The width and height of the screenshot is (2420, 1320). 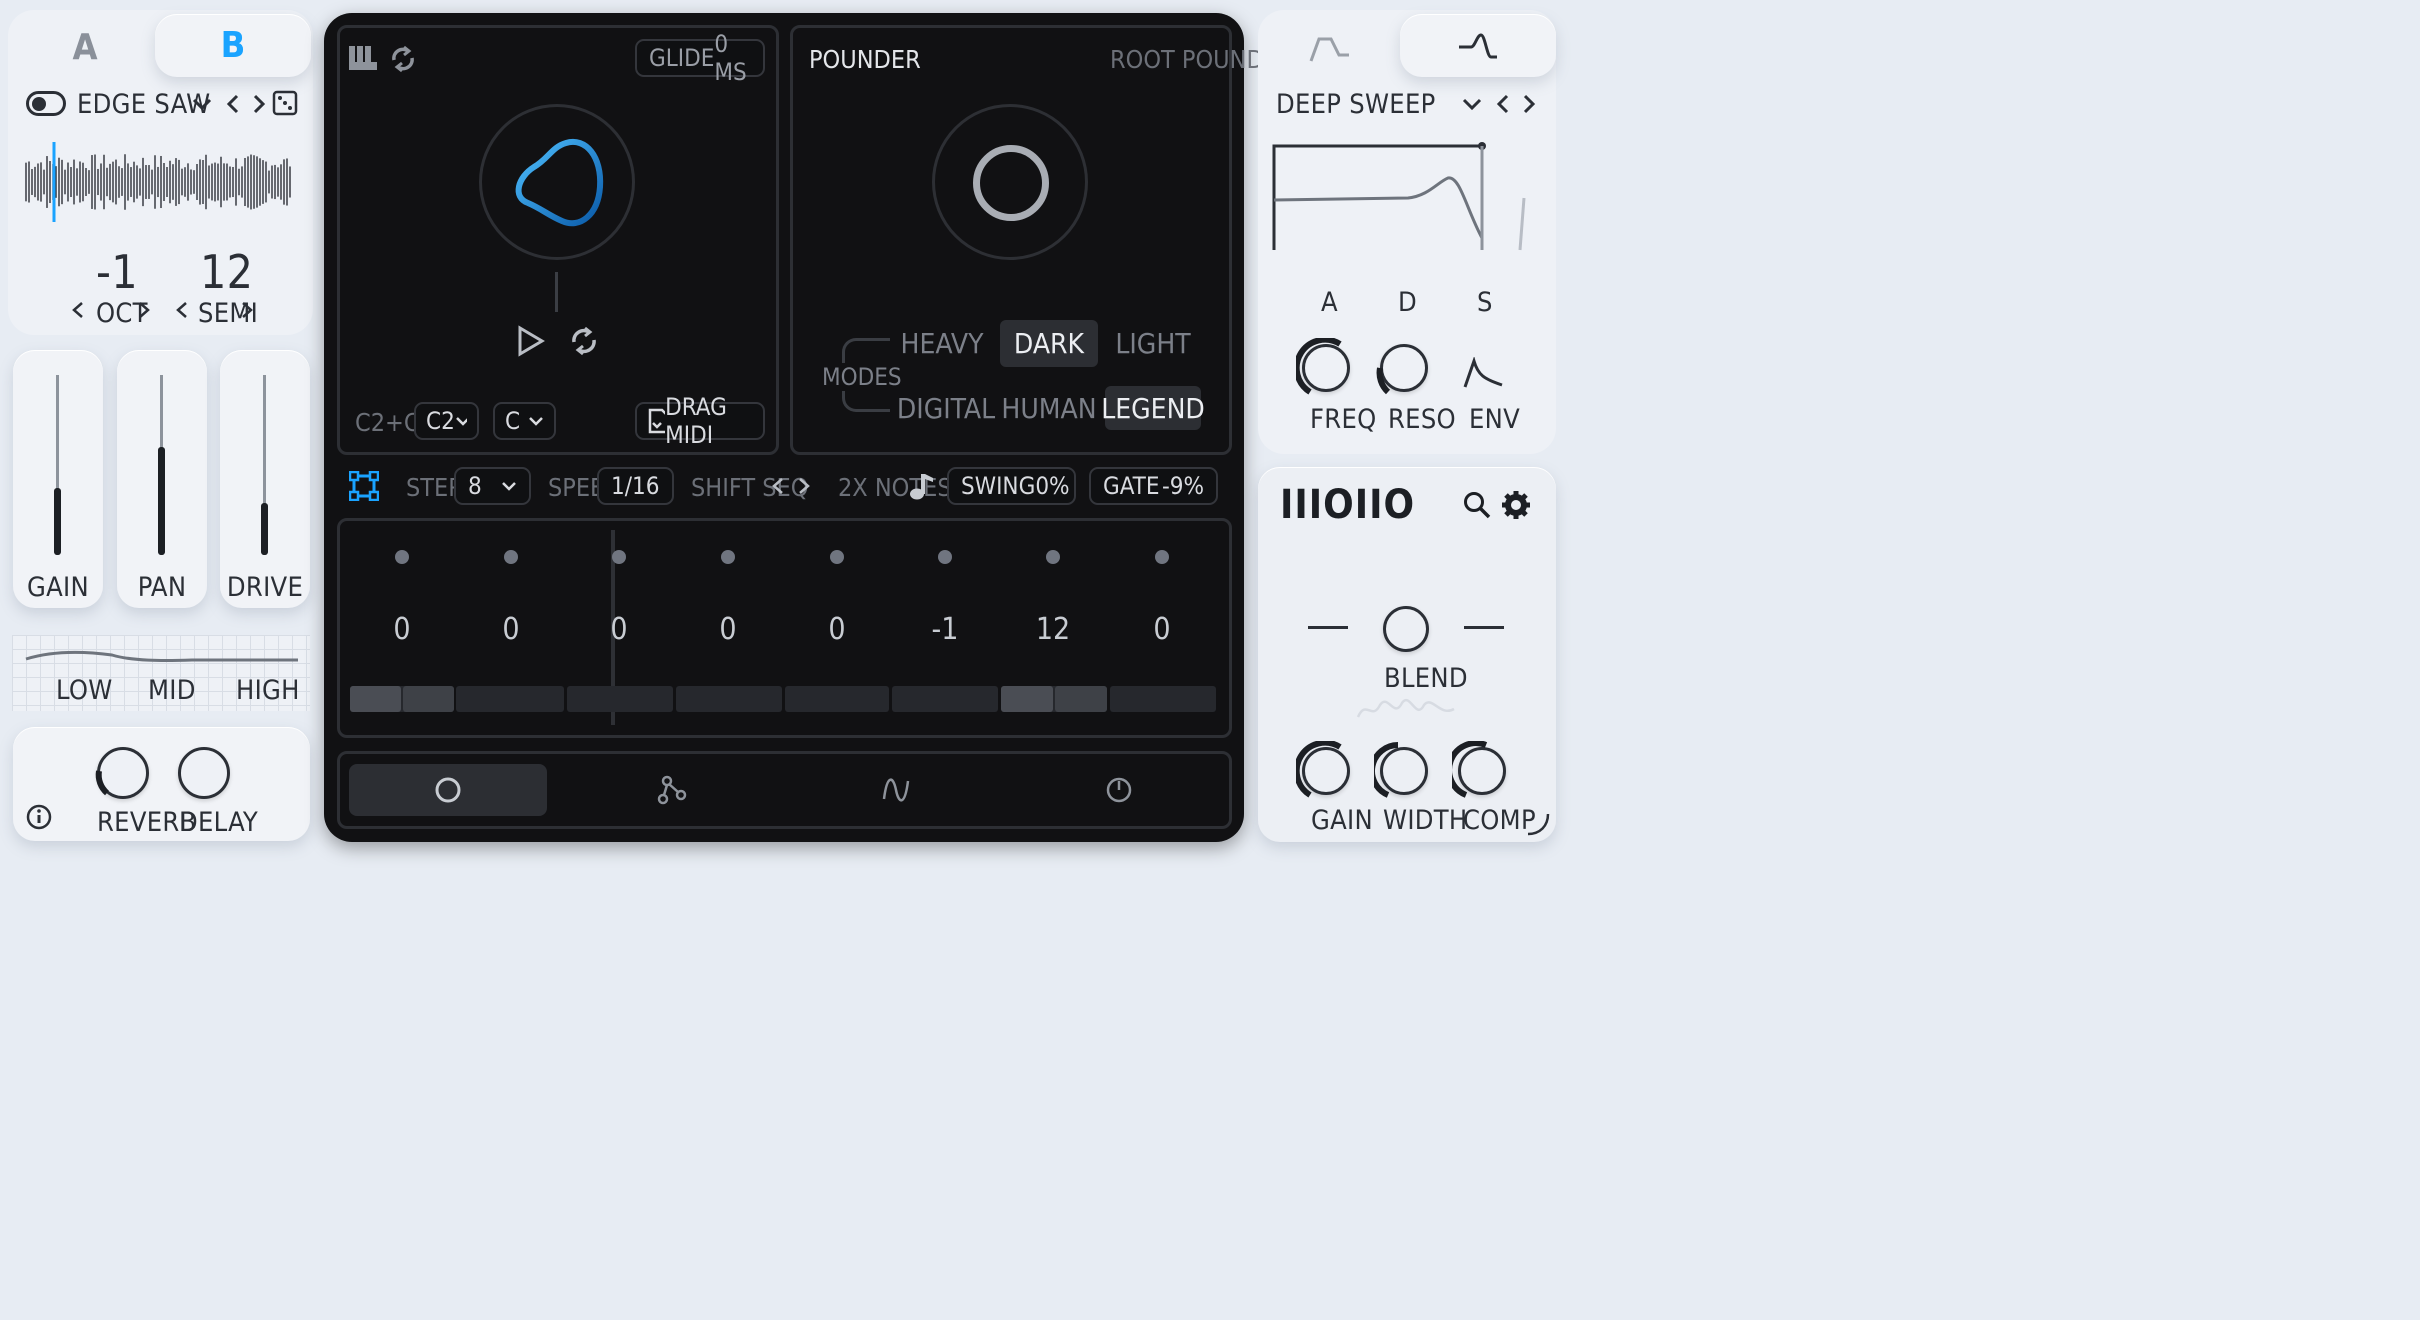 What do you see at coordinates (1484, 627) in the screenshot?
I see `blend-right-line` at bounding box center [1484, 627].